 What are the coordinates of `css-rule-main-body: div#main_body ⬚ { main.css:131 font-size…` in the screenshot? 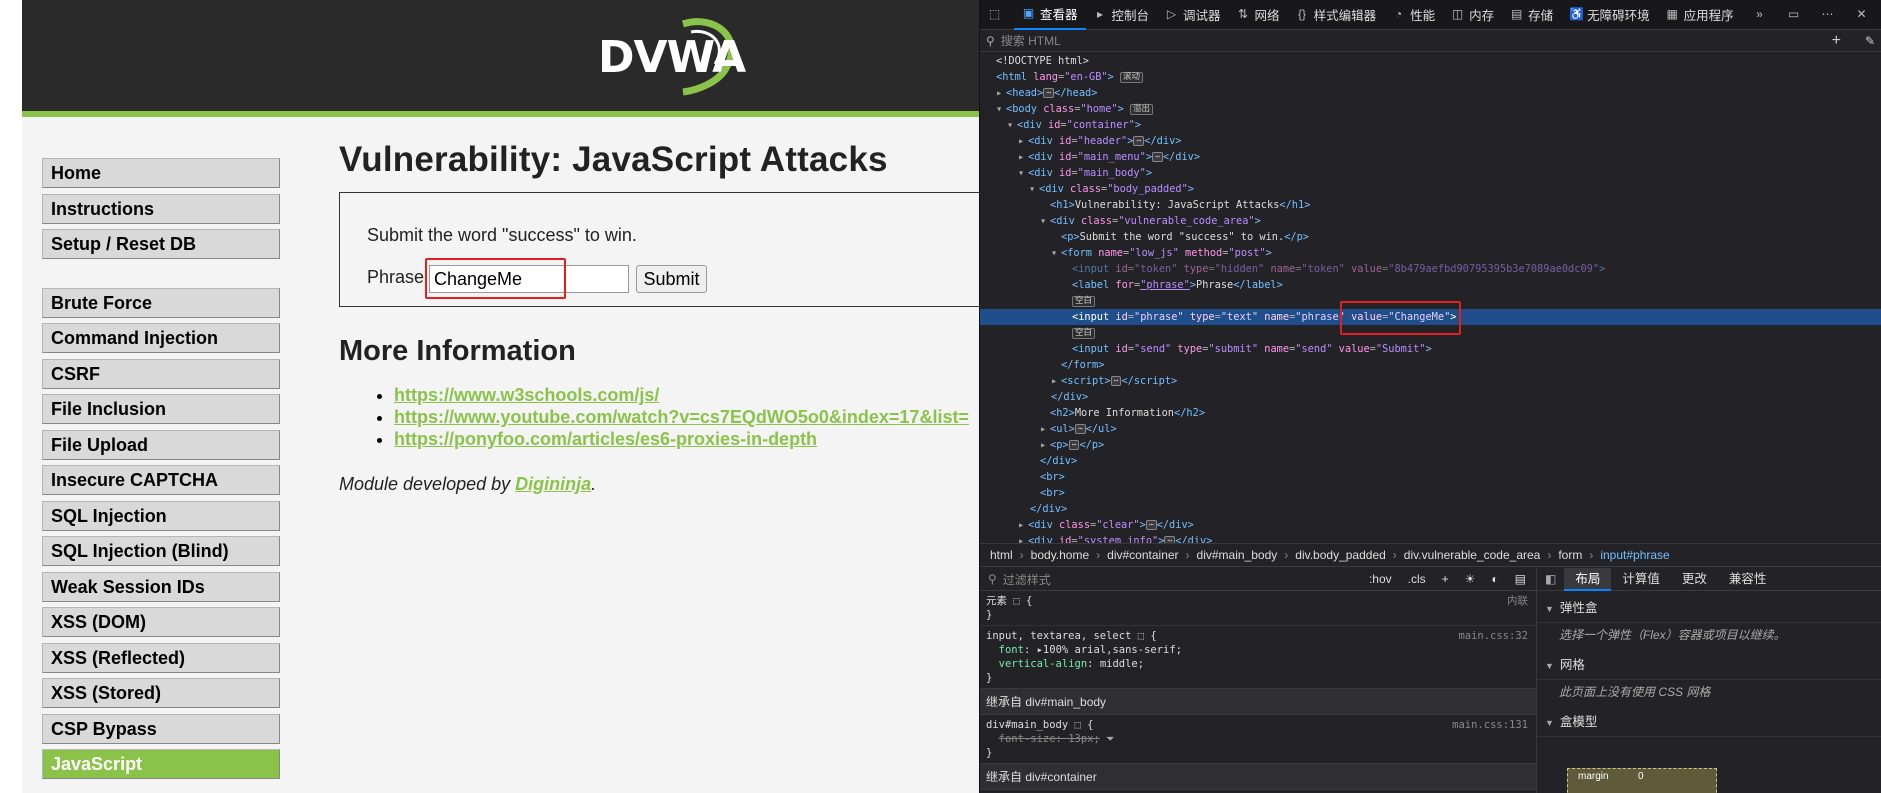 It's located at (1258, 739).